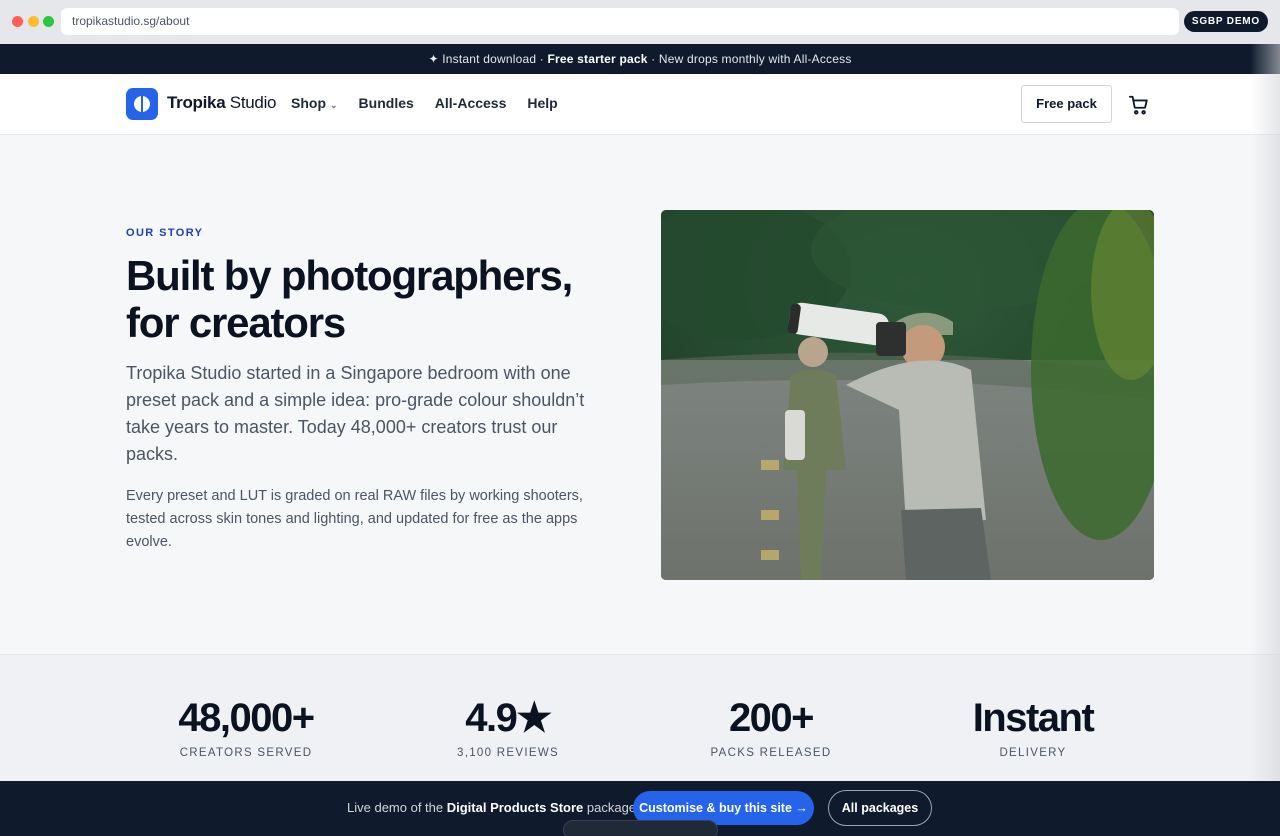 The width and height of the screenshot is (1280, 836). Describe the element at coordinates (640, 828) in the screenshot. I see `floating-toolbar` at that location.